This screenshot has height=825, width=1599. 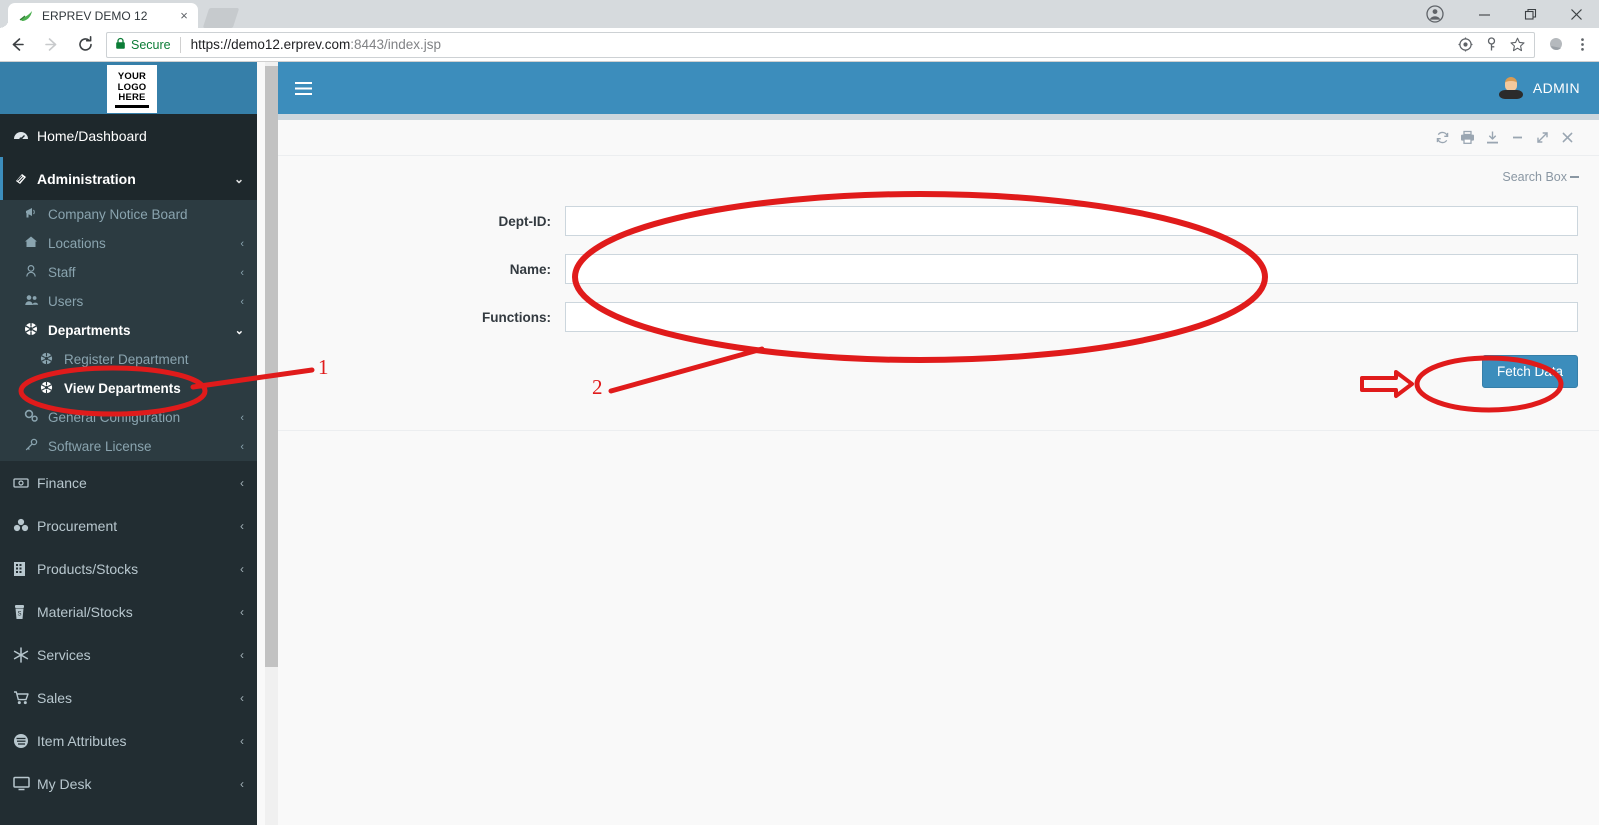 I want to click on user-name-label: ADMIN, so click(x=1556, y=88).